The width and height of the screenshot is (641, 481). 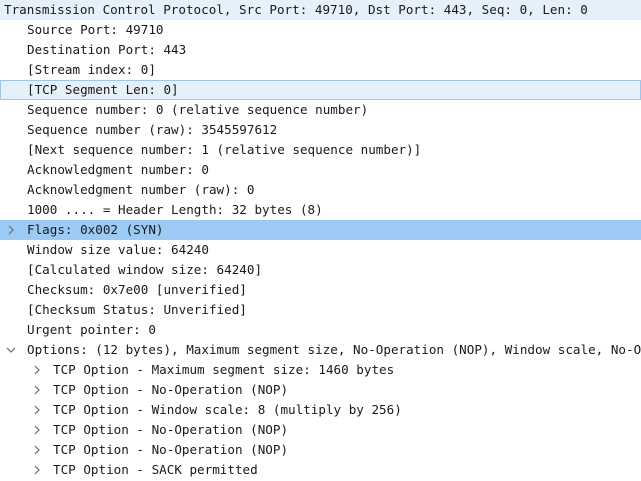 I want to click on field-acknowledgment-number-raw-label: Acknowledgment number (raw): 0, so click(x=141, y=189).